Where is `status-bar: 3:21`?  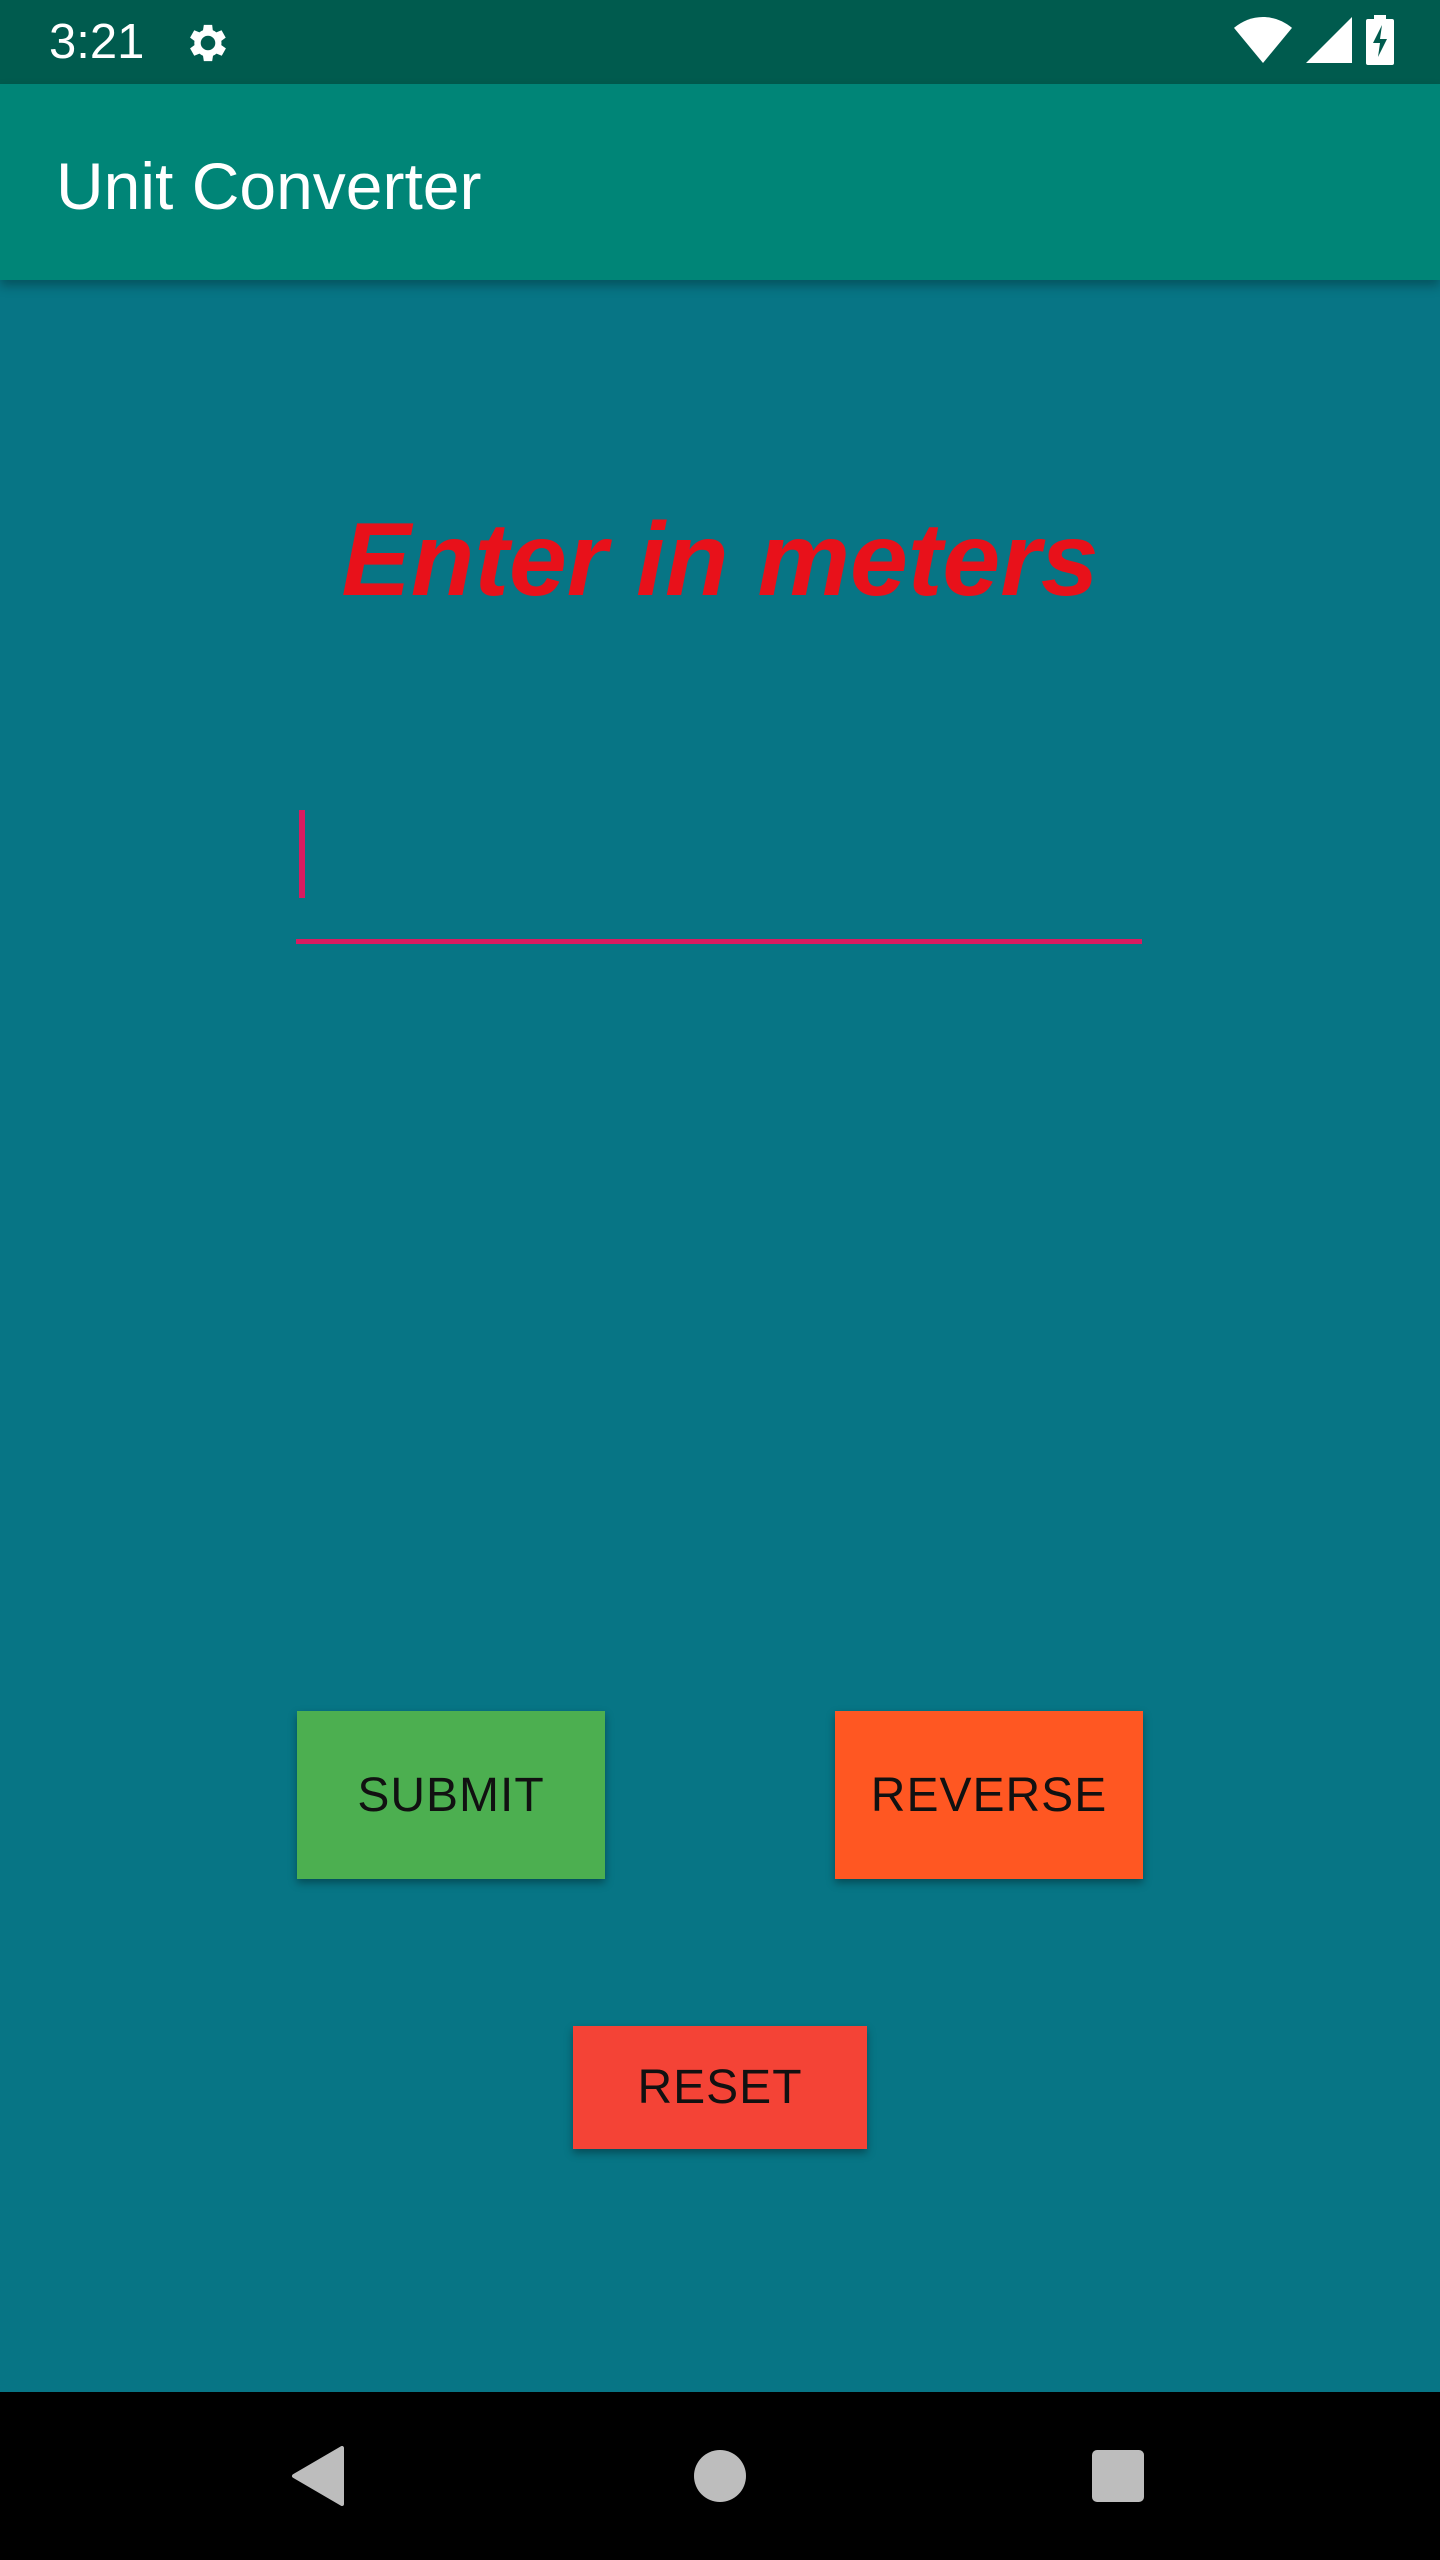
status-bar: 3:21 is located at coordinates (720, 42).